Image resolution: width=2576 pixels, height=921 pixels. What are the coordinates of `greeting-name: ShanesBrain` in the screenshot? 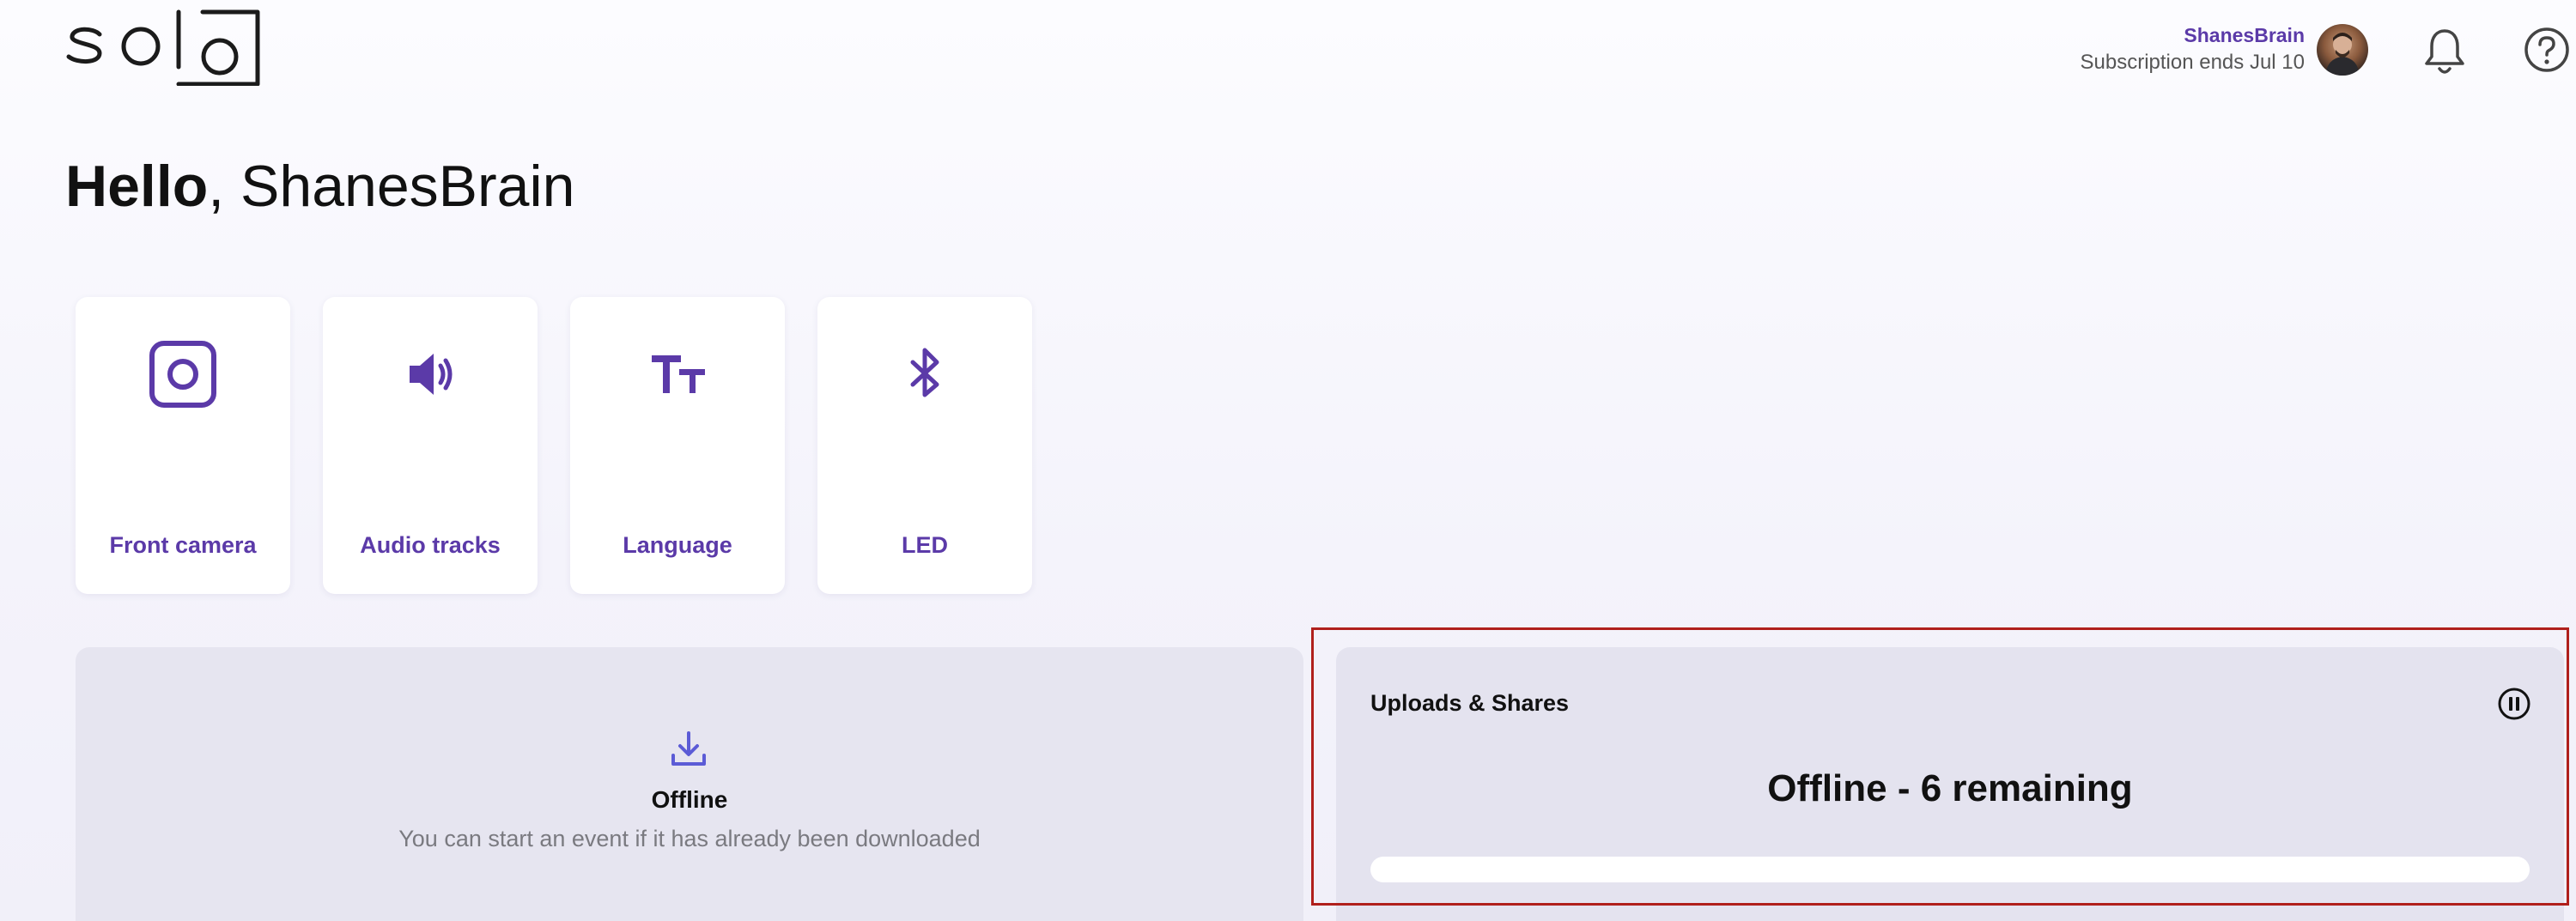 It's located at (399, 186).